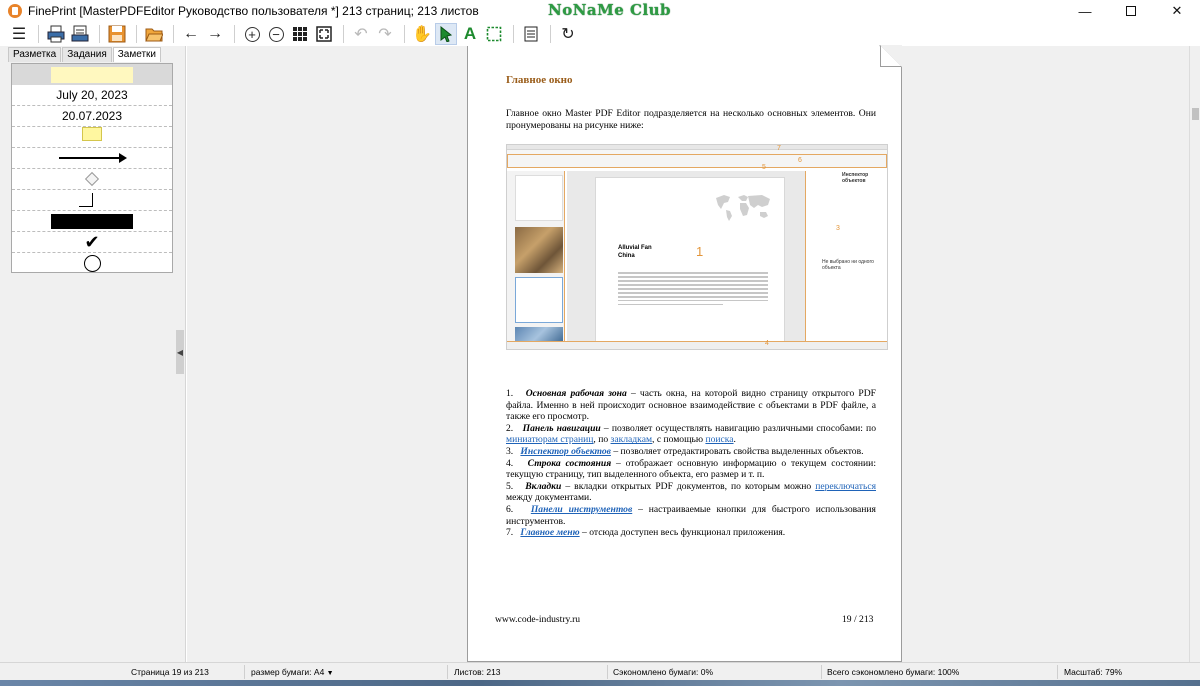 The image size is (1200, 686). I want to click on note-date-short-text: 20.07.2023, so click(92, 116).